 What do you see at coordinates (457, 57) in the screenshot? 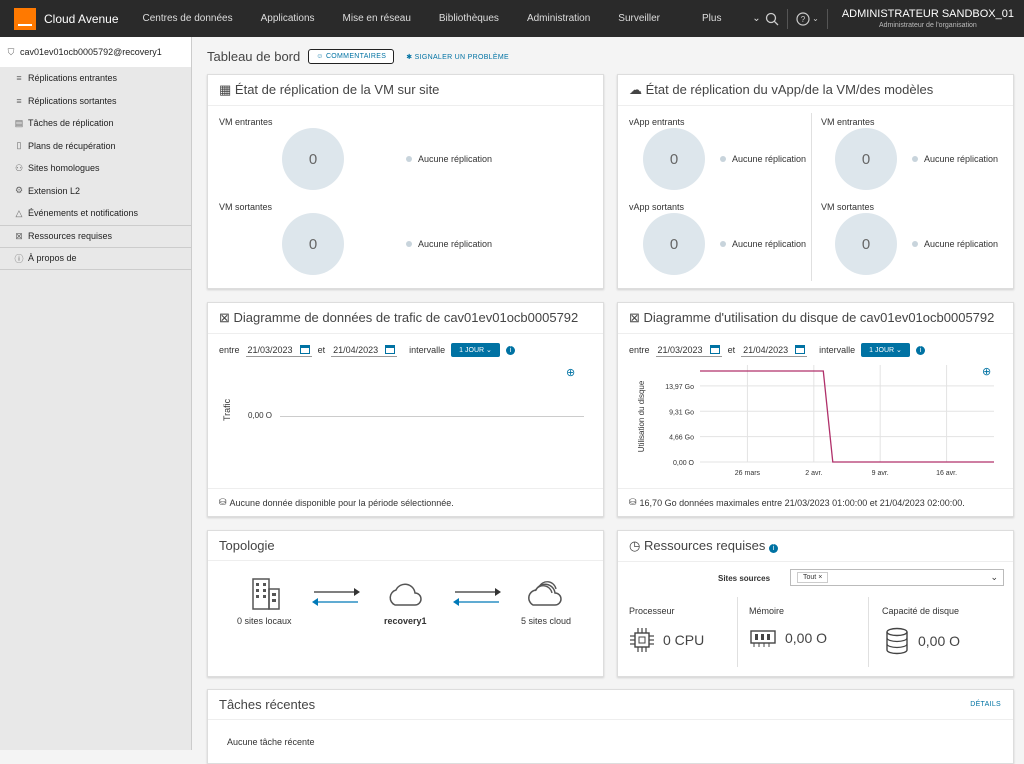
I see `report-issue-link: ✱ SIGNALER UN PROBLÈME` at bounding box center [457, 57].